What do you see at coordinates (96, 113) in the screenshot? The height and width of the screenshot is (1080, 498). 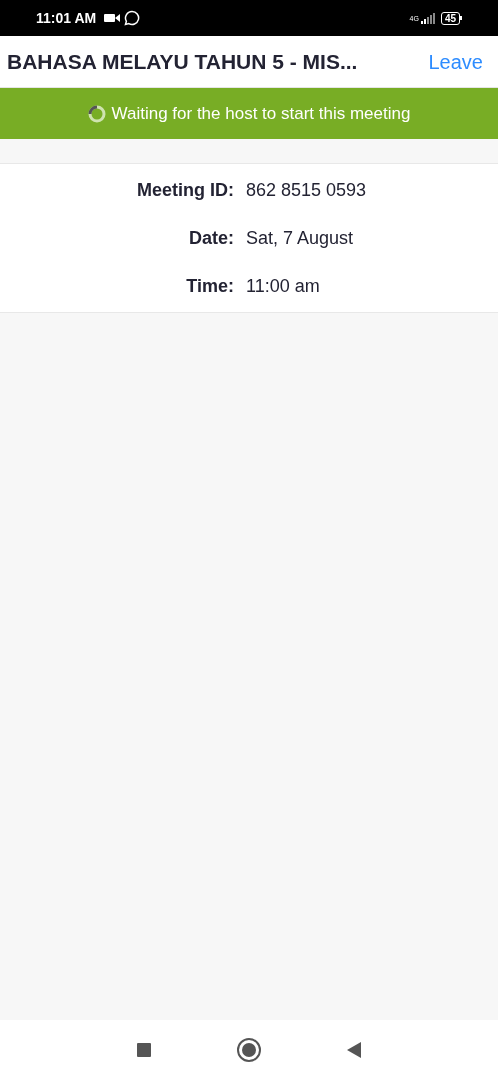 I see `spinner-icon` at bounding box center [96, 113].